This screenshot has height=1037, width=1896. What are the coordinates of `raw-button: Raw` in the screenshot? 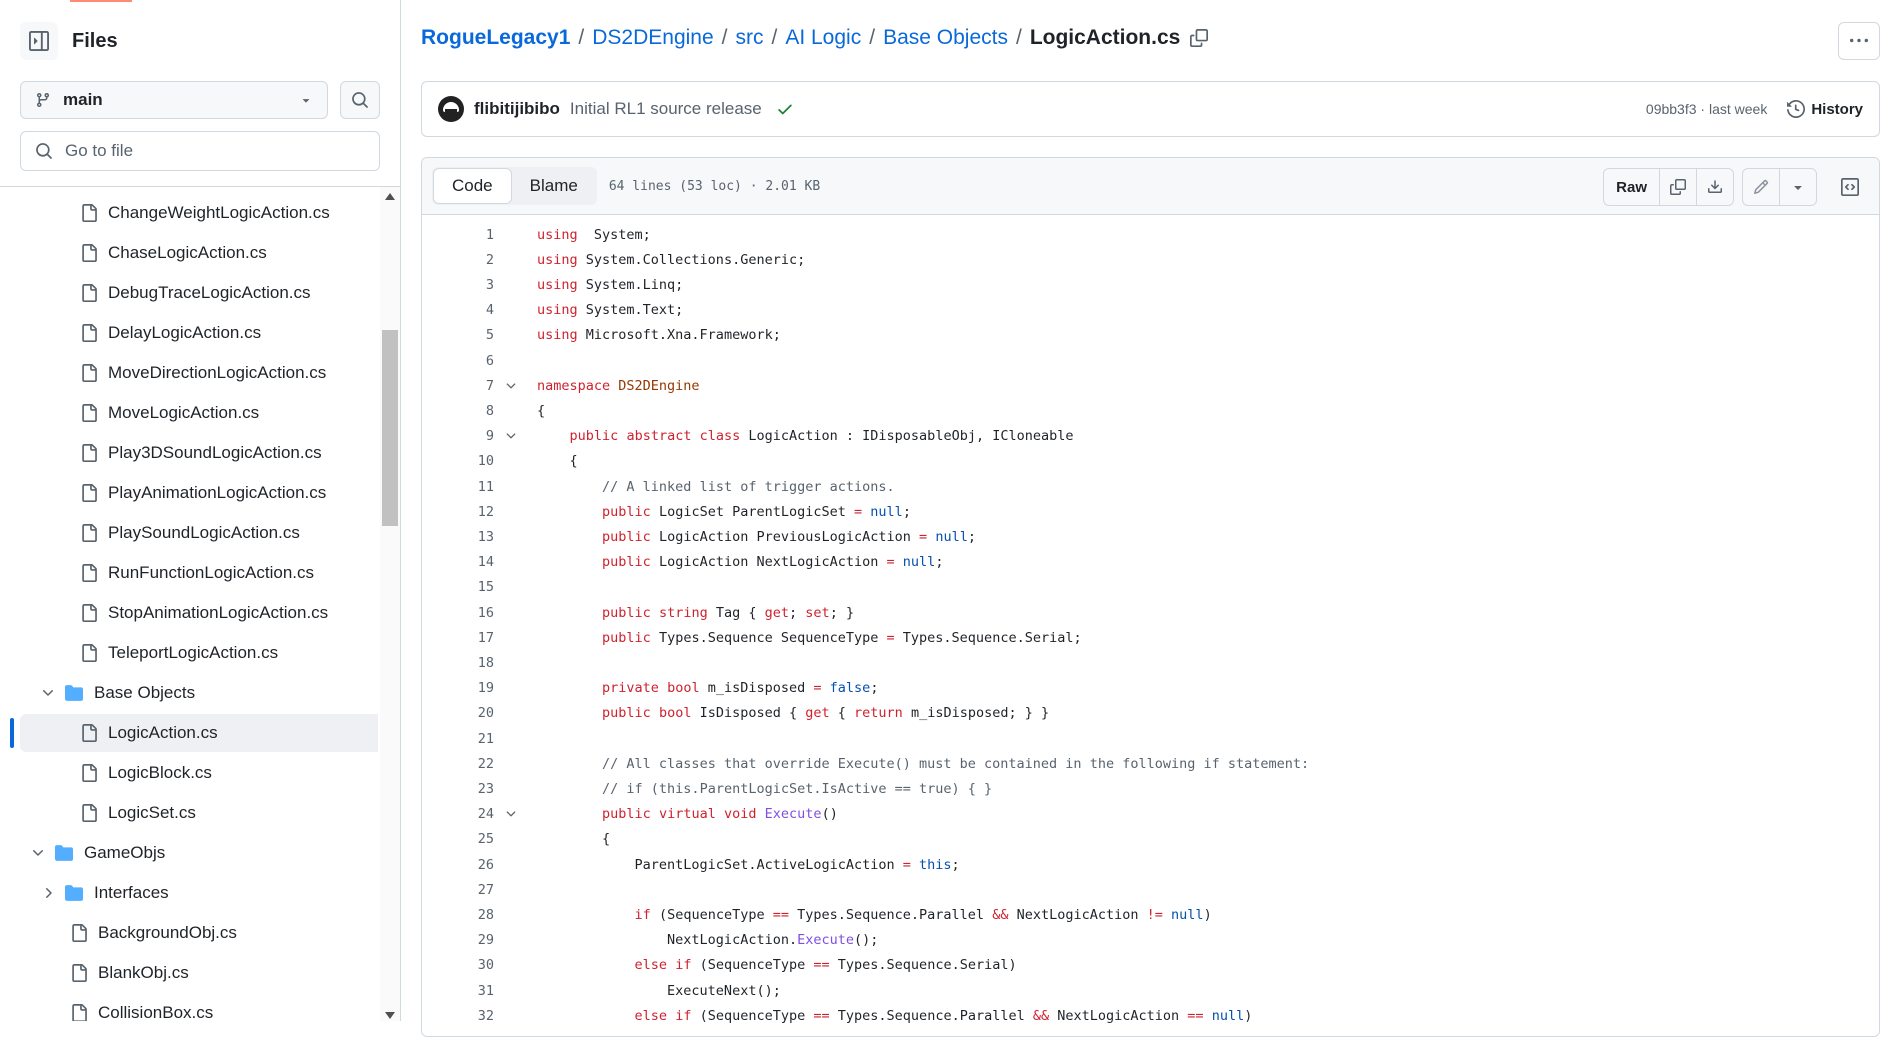 It's located at (1631, 187).